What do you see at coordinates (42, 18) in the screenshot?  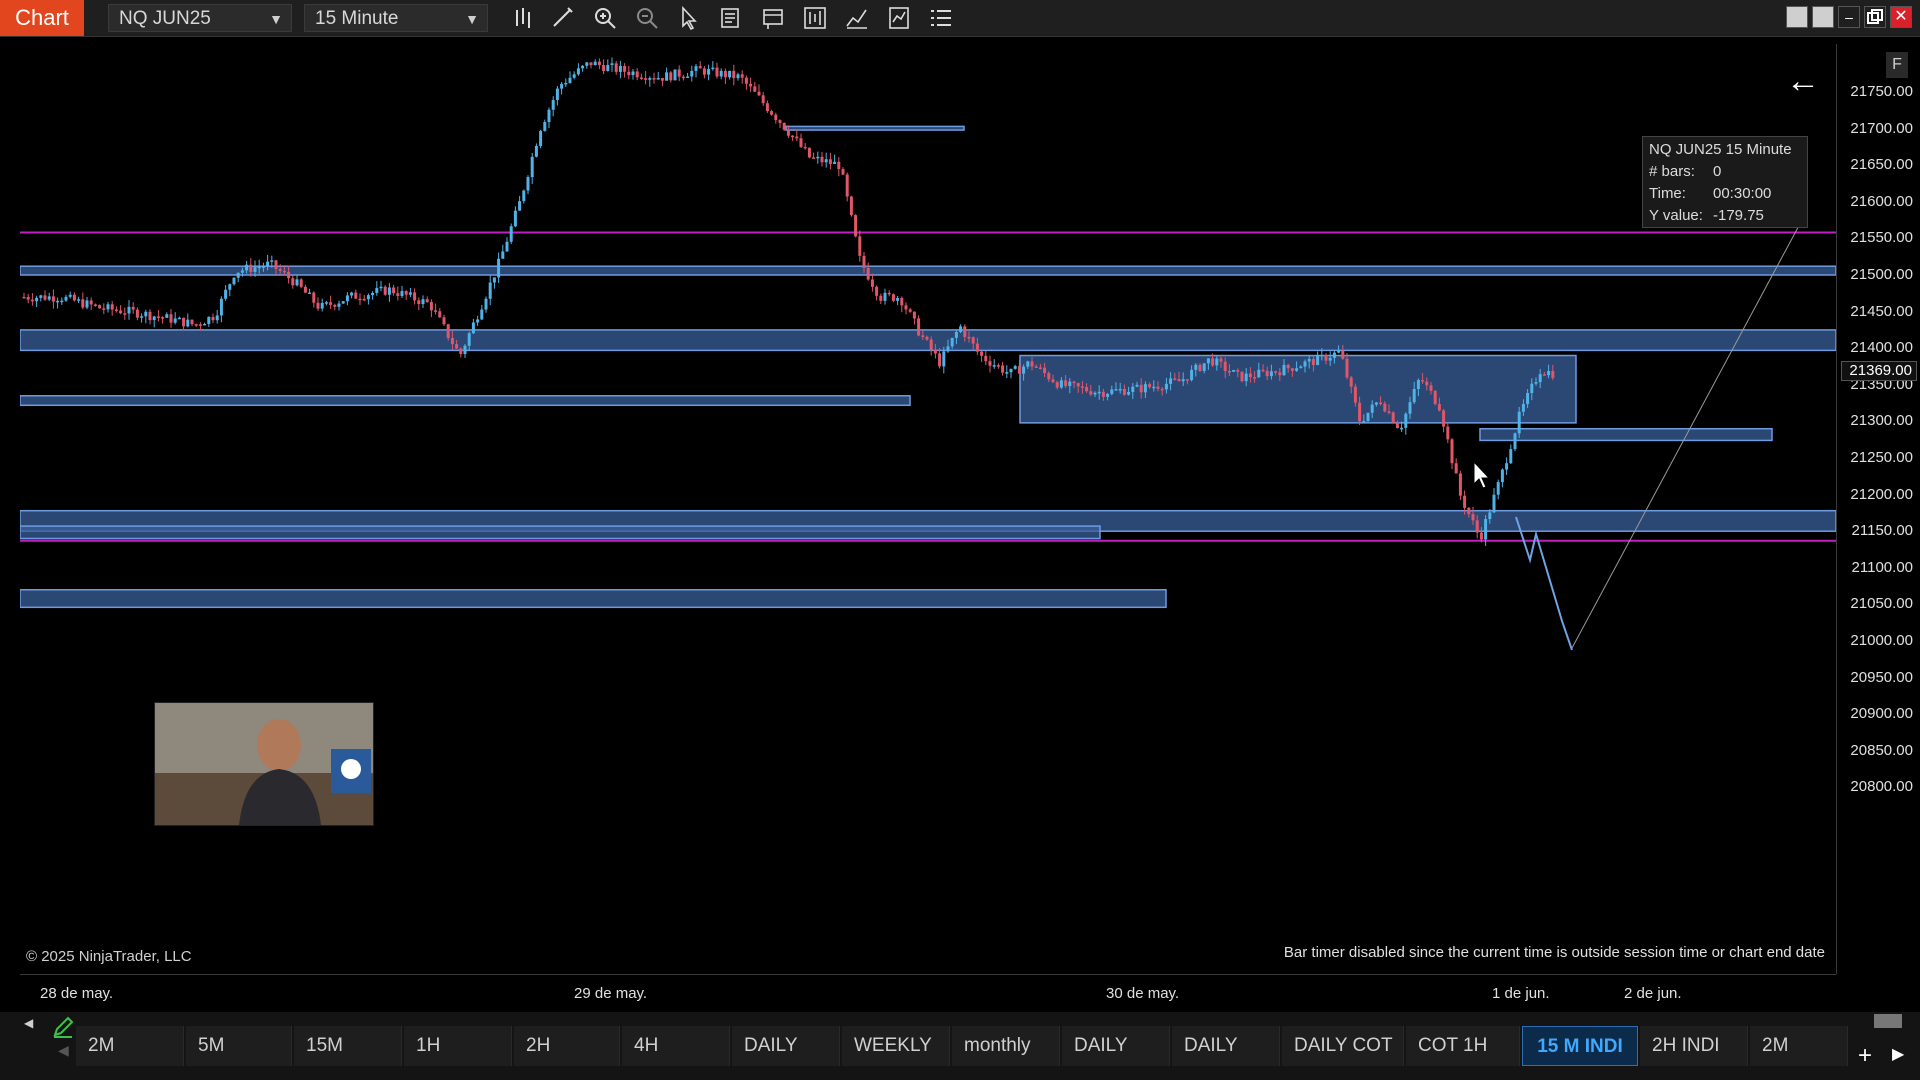 I see `chart-tab: Chart` at bounding box center [42, 18].